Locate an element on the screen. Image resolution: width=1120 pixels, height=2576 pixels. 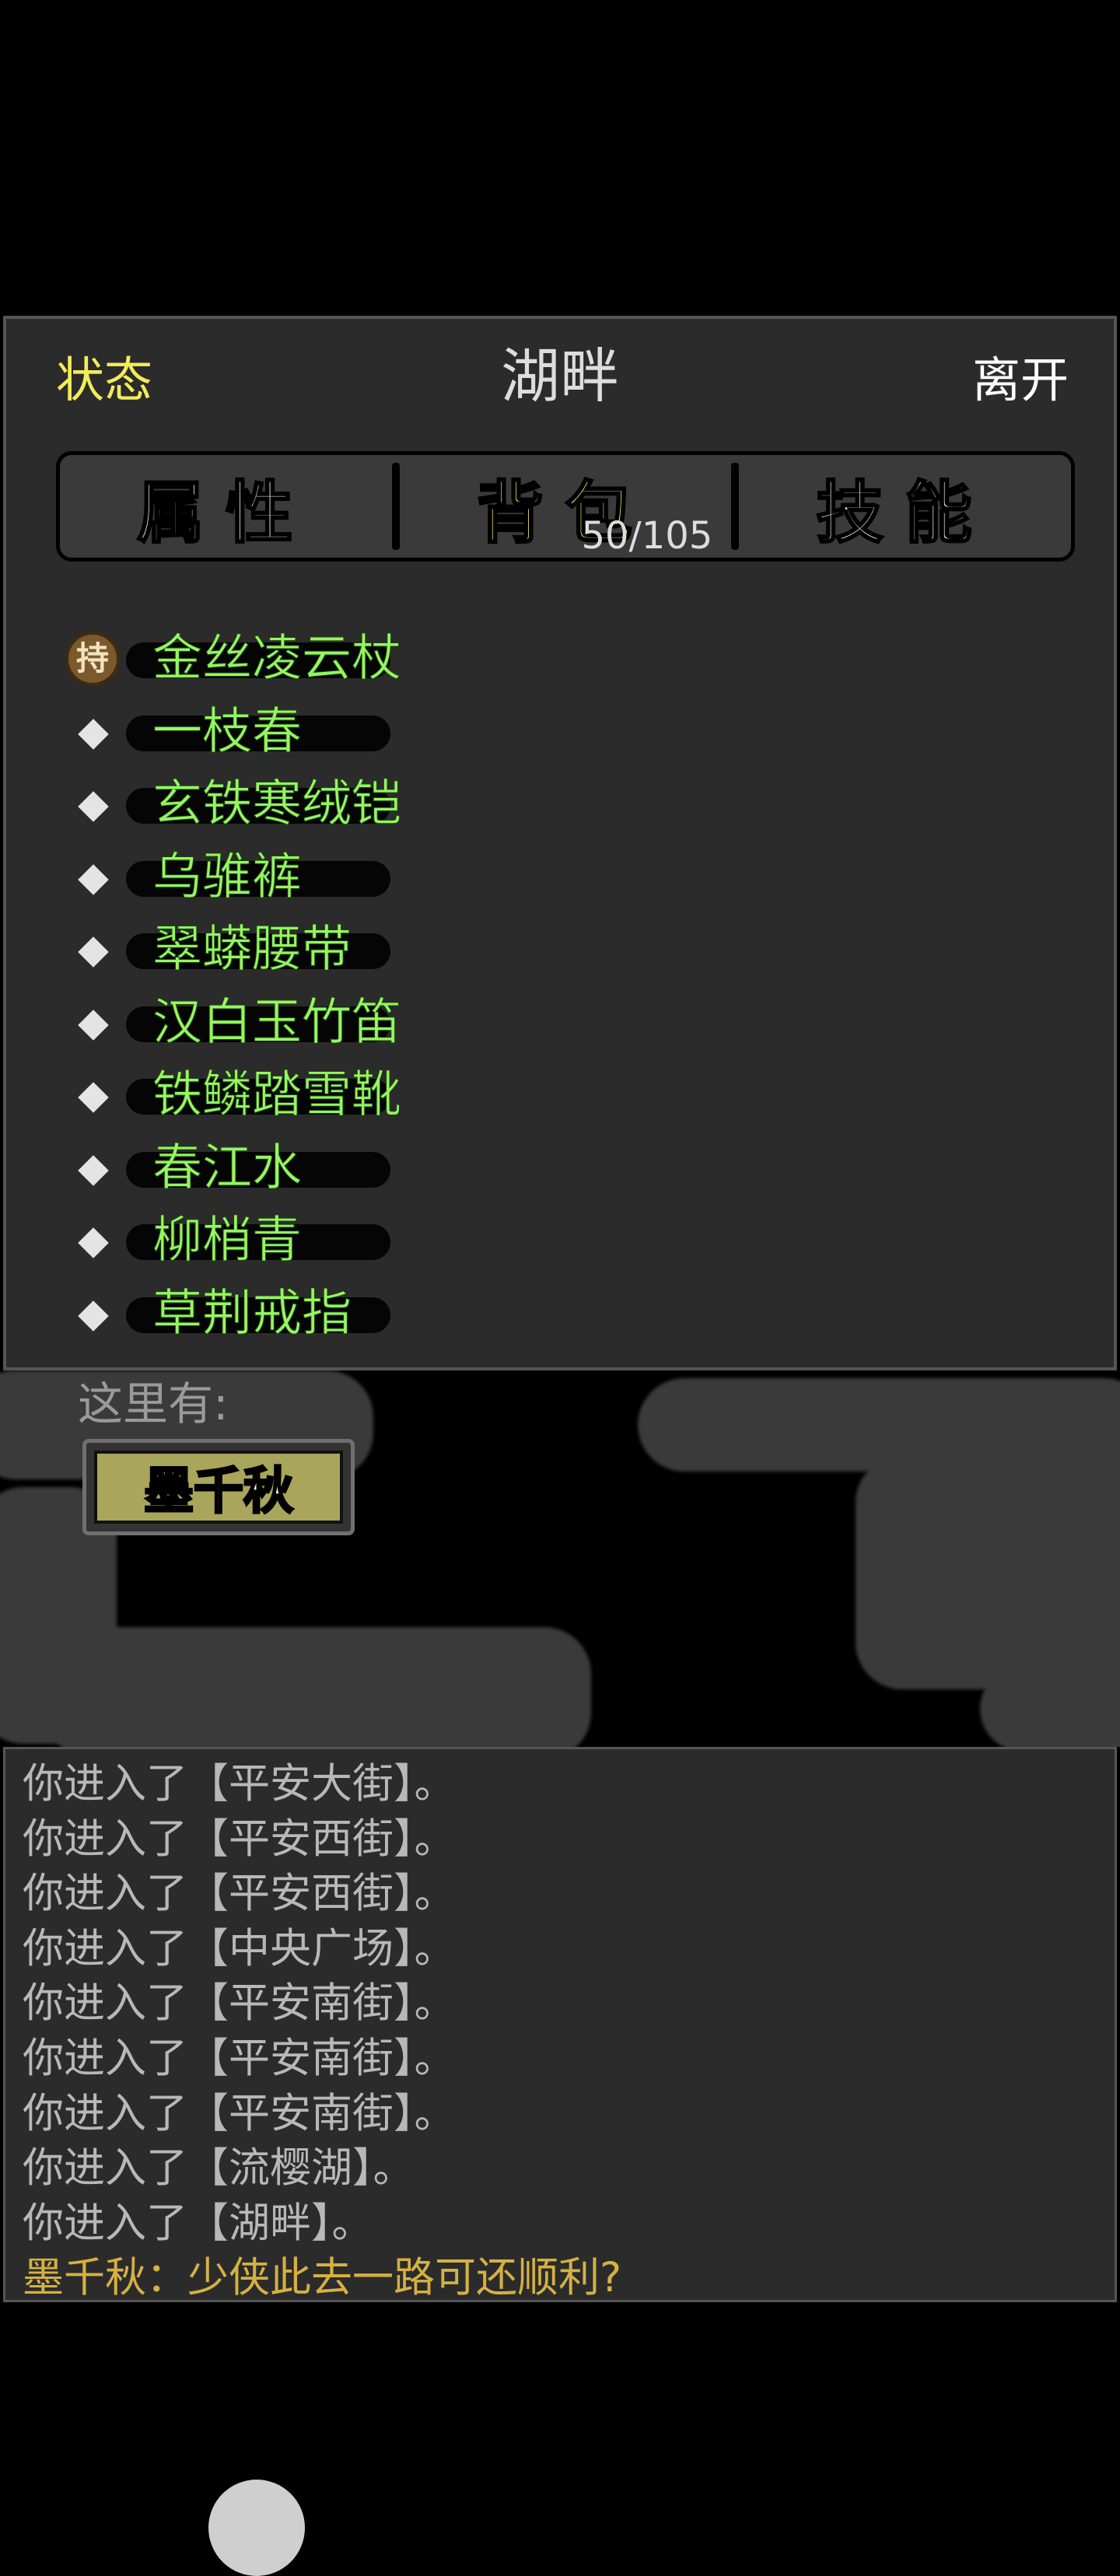
inventory-item: 一枝春 is located at coordinates (411, 734).